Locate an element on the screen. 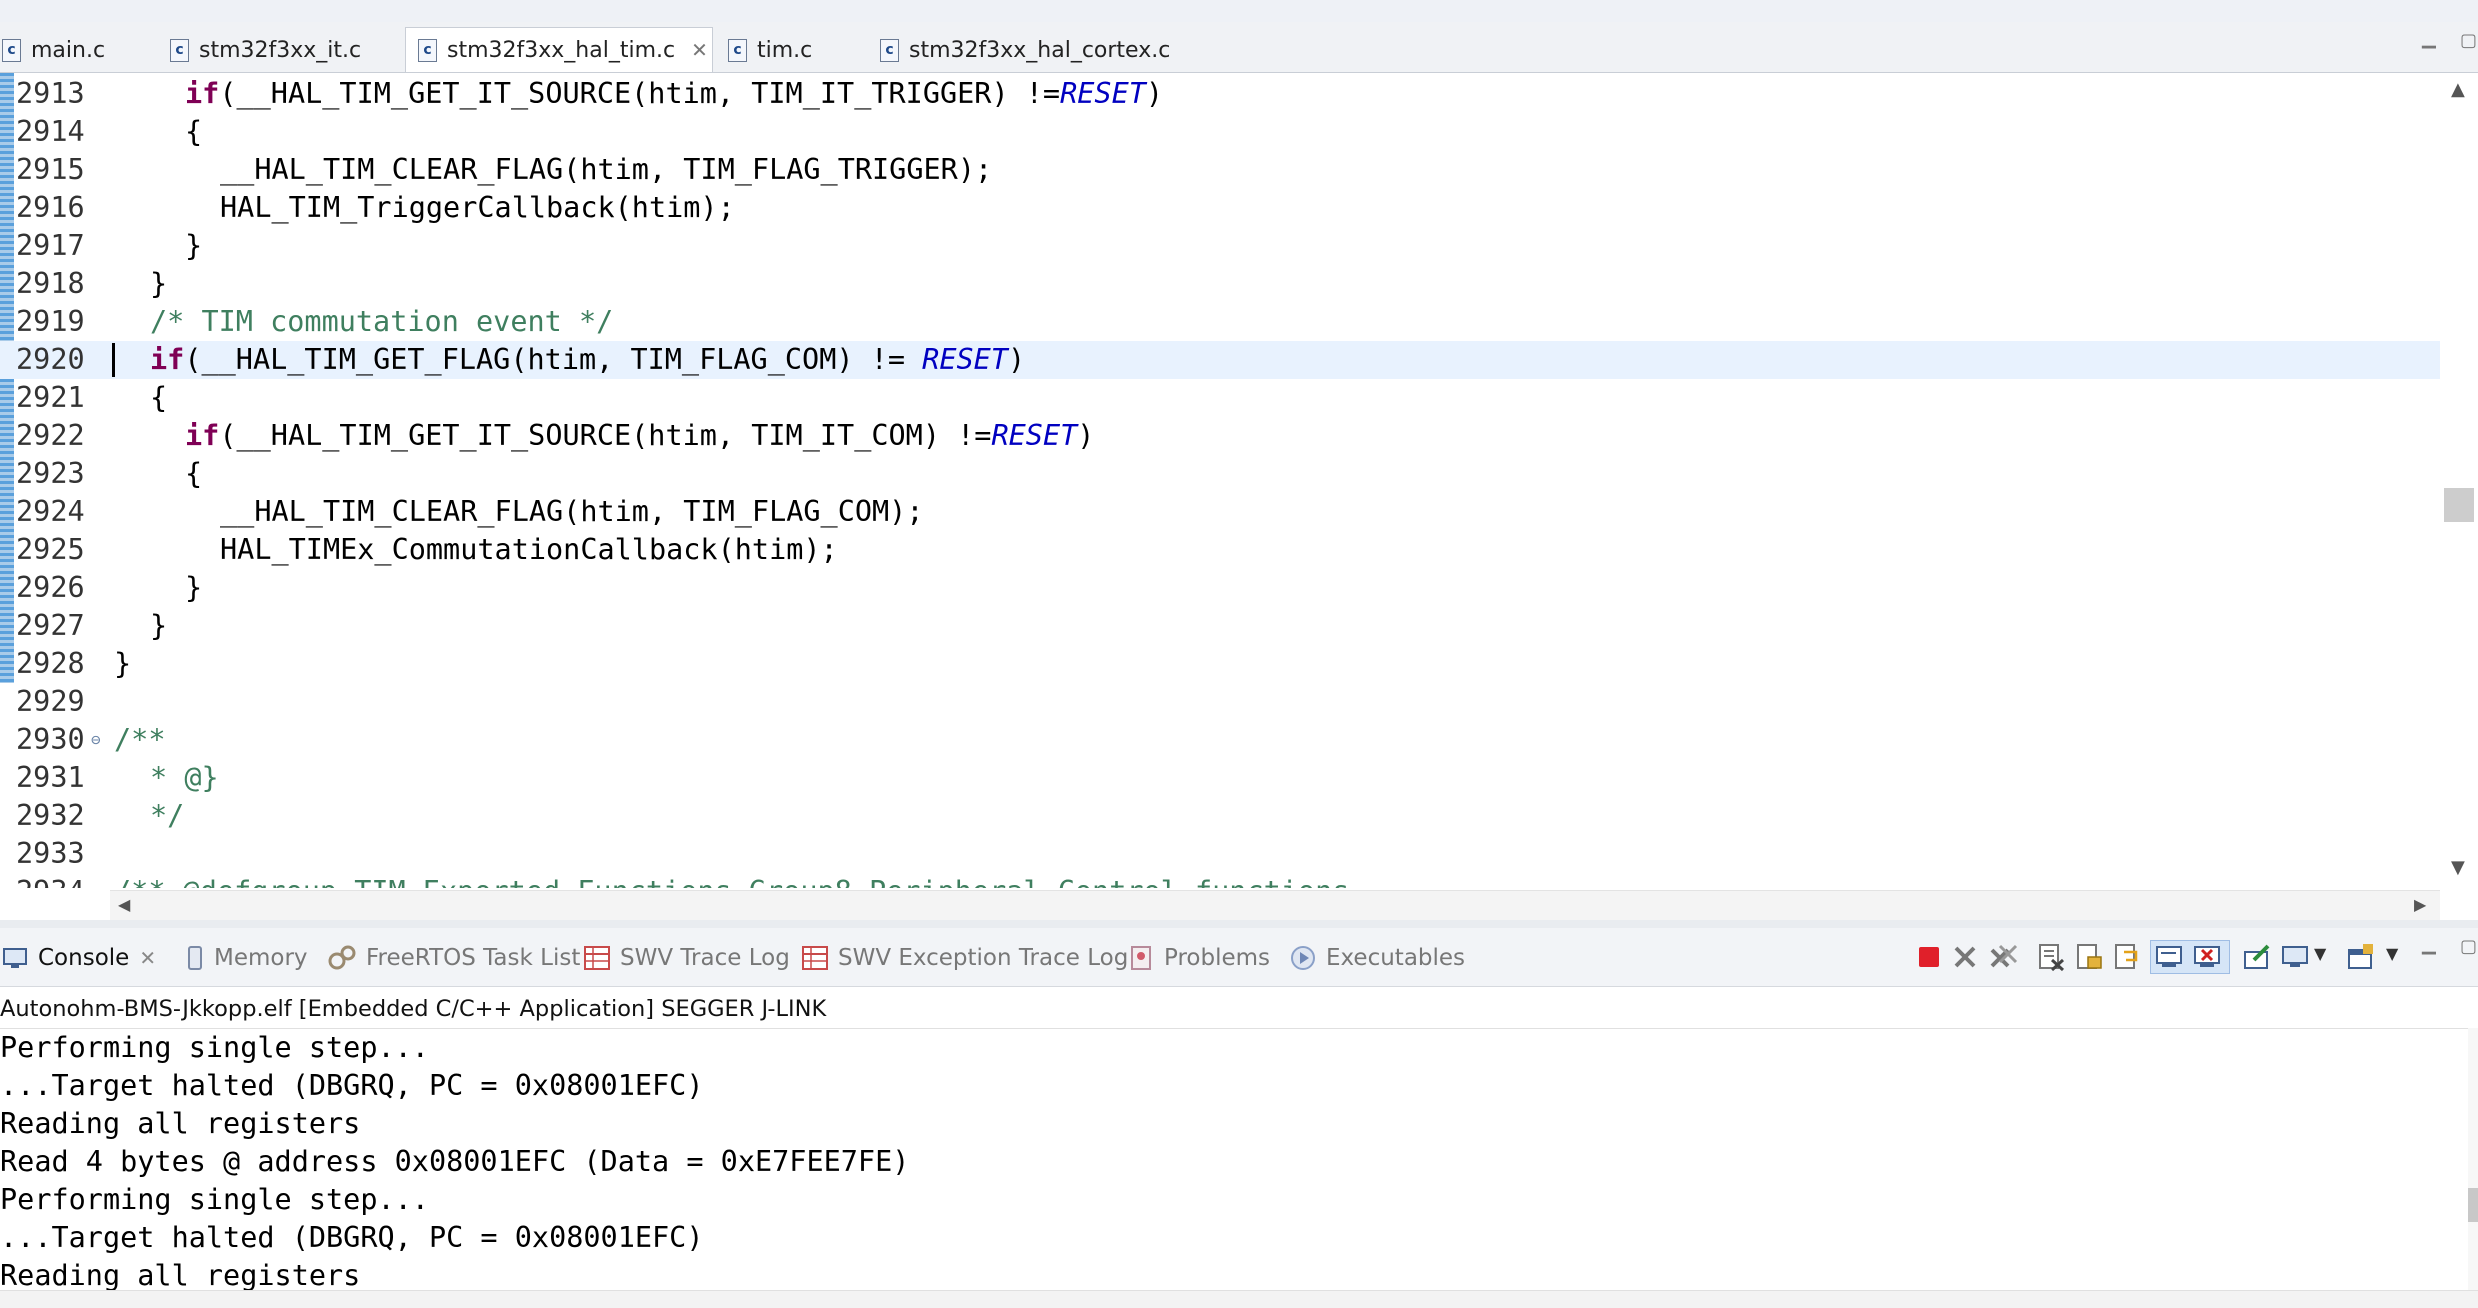  line-number: 2916 is located at coordinates (50, 207).